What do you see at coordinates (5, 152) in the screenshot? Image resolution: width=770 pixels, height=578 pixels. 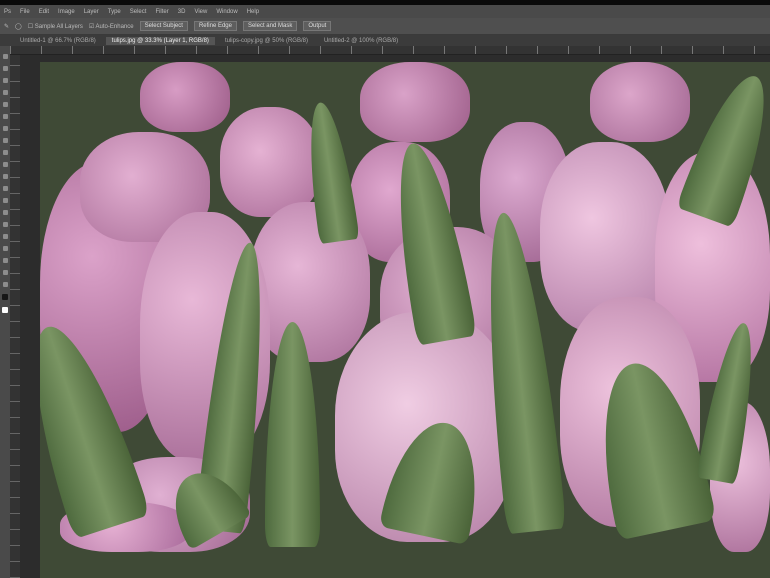 I see `stamp-tool-icon` at bounding box center [5, 152].